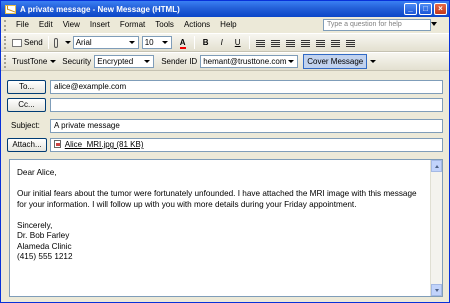 This screenshot has width=450, height=303. Describe the element at coordinates (6, 25) in the screenshot. I see `menu-grip` at that location.